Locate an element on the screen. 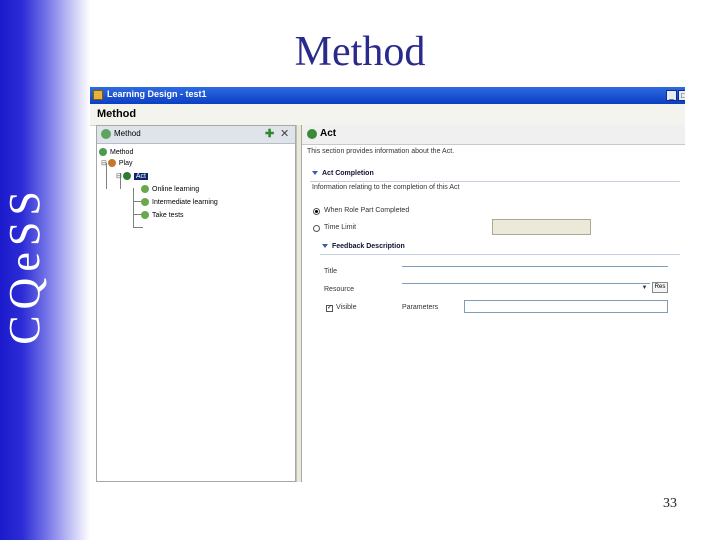 The height and width of the screenshot is (540, 720). sidebar-band: CQeSS is located at coordinates (45, 270).